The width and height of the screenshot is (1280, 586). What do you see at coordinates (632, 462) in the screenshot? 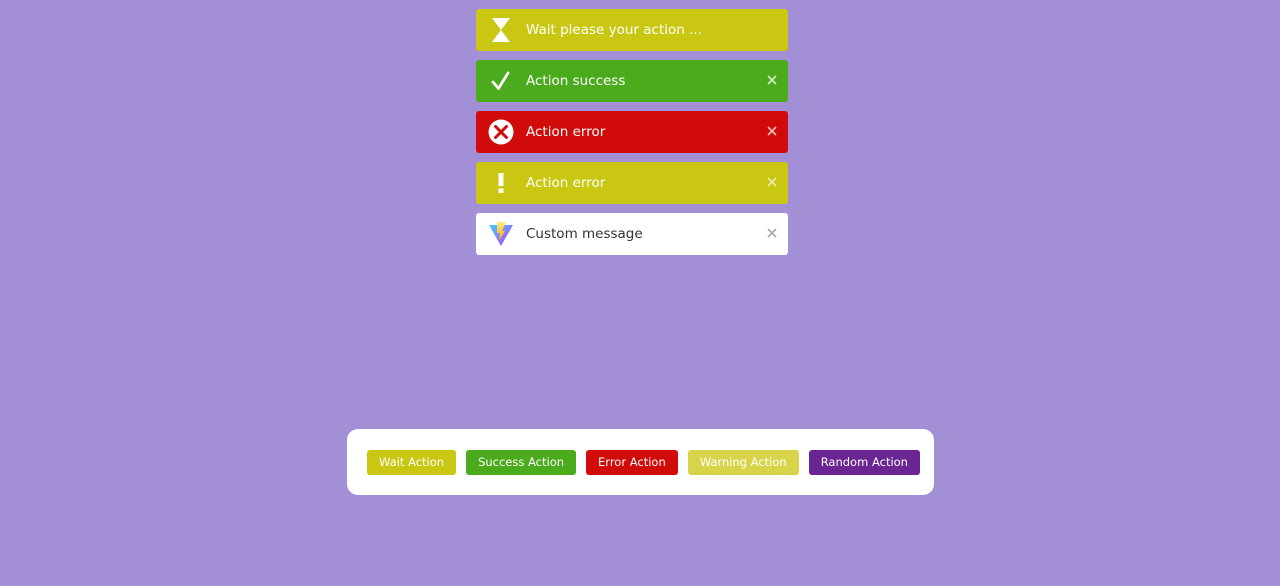
I see `error-action-button: Error Action` at bounding box center [632, 462].